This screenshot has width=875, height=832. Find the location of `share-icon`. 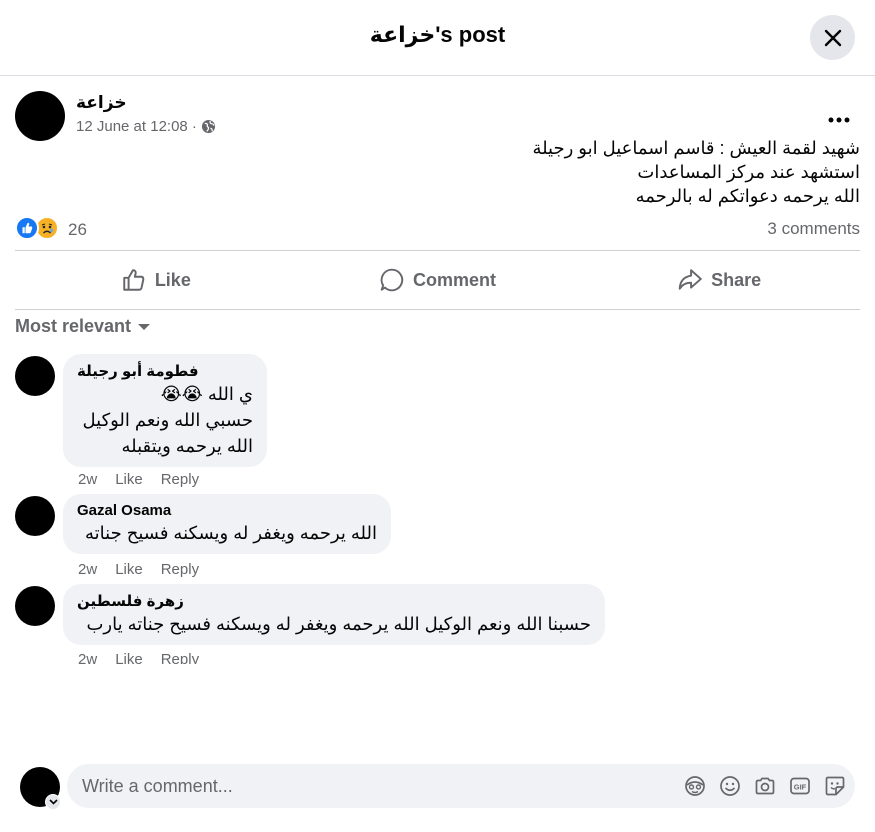

share-icon is located at coordinates (690, 279).